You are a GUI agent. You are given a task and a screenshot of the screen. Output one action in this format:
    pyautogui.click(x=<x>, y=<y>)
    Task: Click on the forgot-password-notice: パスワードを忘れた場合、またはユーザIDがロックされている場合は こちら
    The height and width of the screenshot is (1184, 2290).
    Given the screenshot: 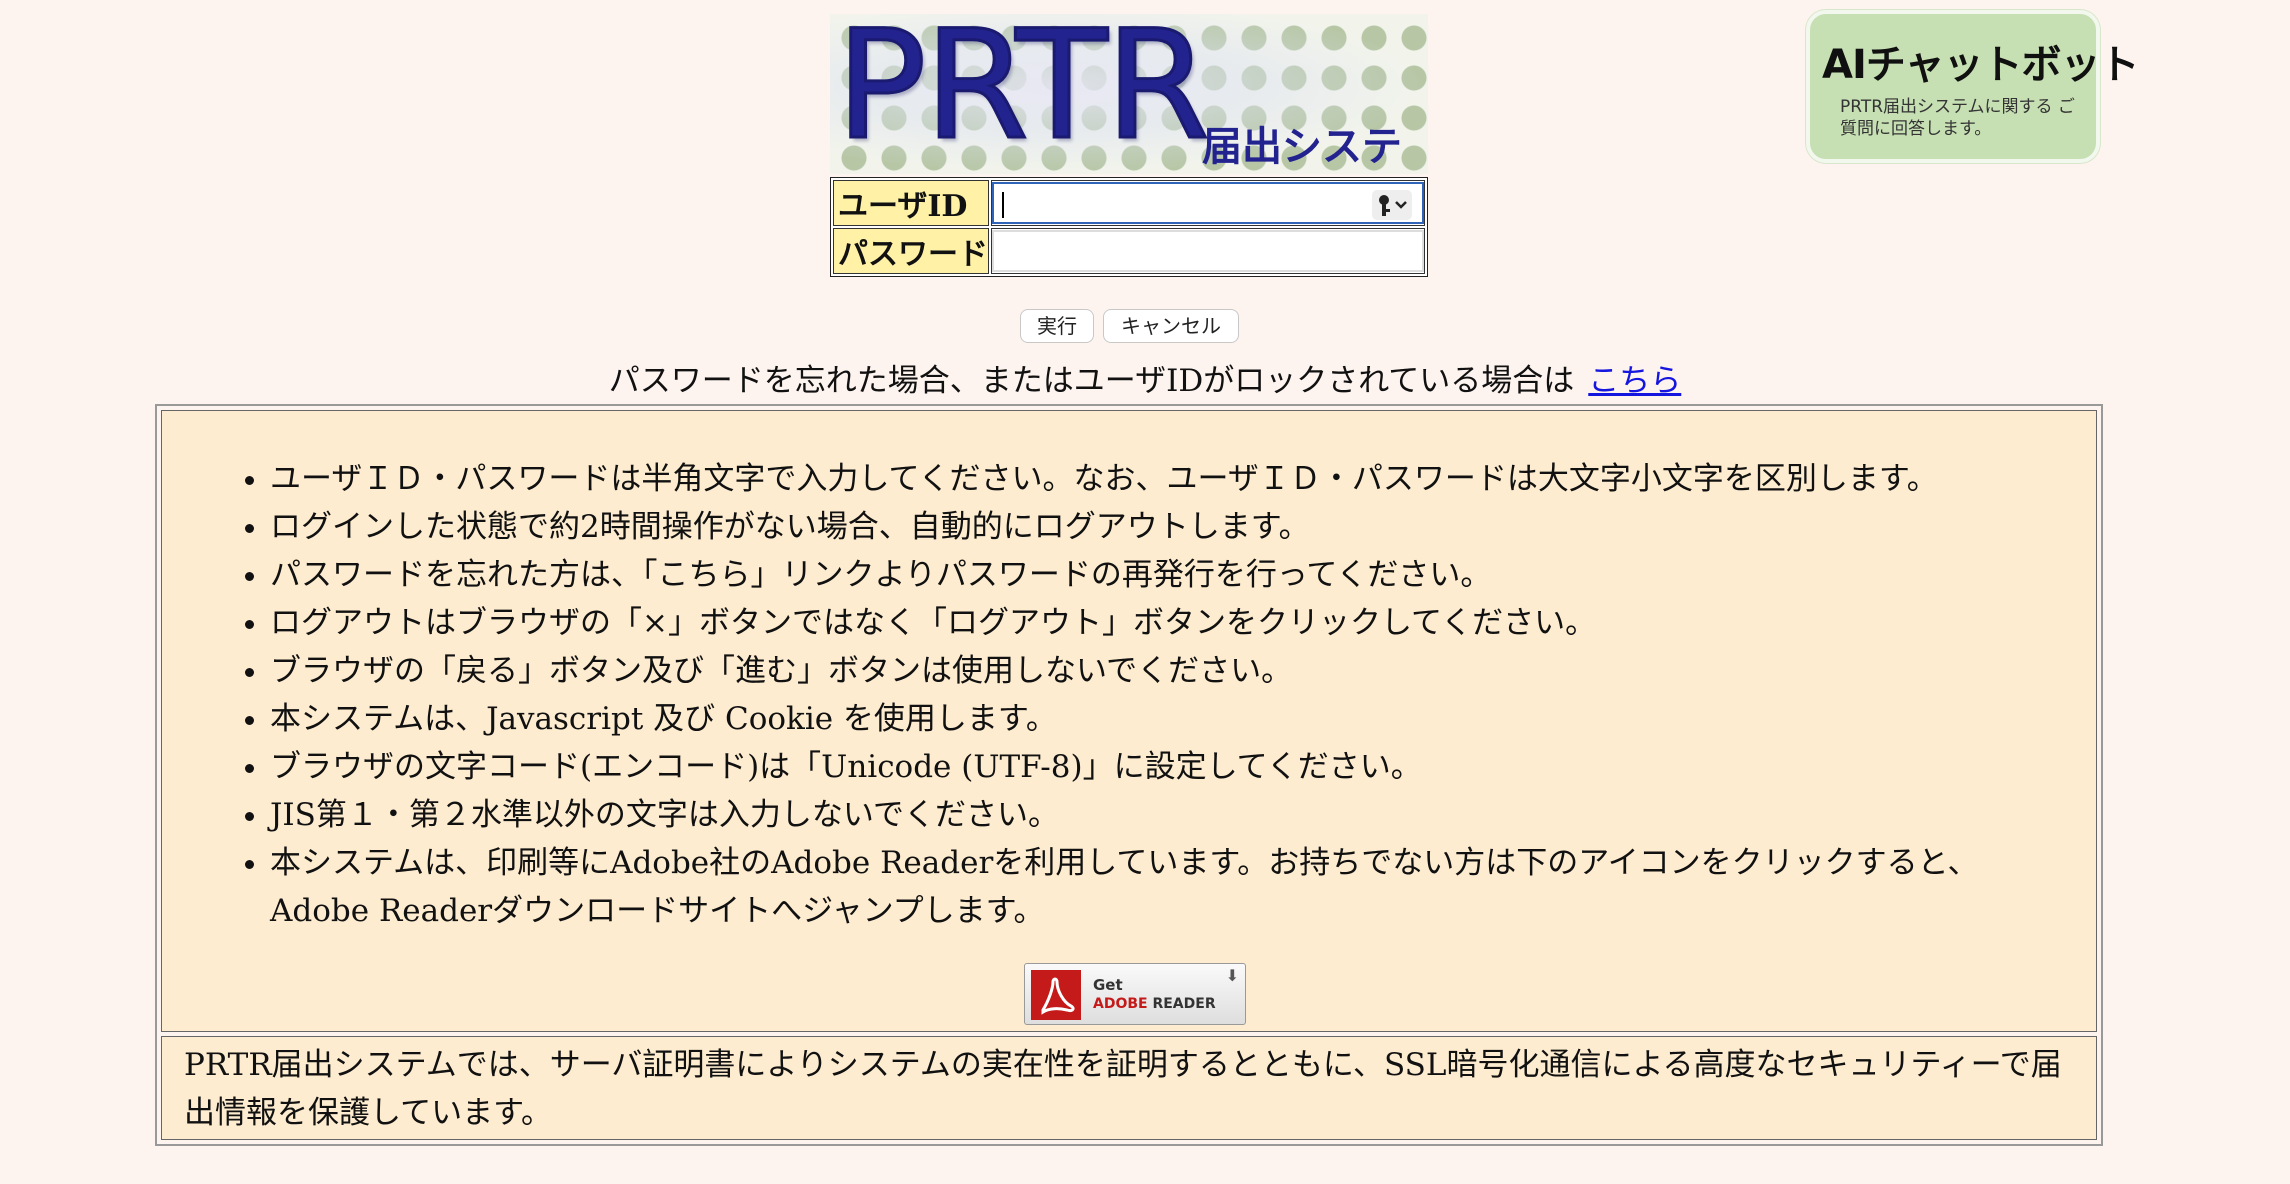 What is the action you would take?
    pyautogui.click(x=1145, y=377)
    